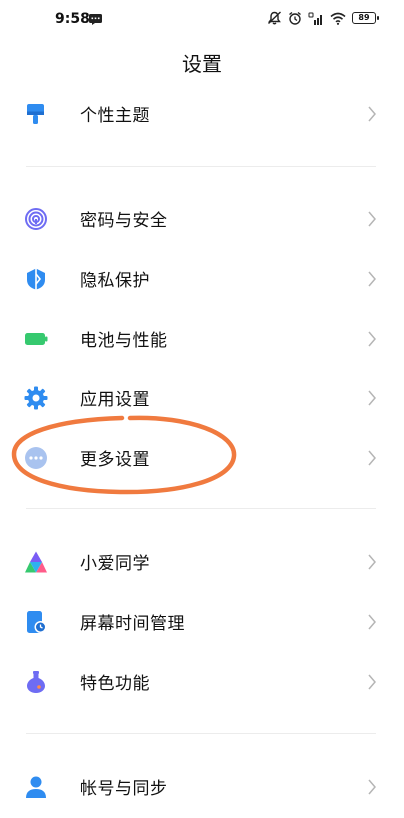 The width and height of the screenshot is (404, 818). Describe the element at coordinates (124, 341) in the screenshot. I see `settings-item-label: 电池与性能` at that location.